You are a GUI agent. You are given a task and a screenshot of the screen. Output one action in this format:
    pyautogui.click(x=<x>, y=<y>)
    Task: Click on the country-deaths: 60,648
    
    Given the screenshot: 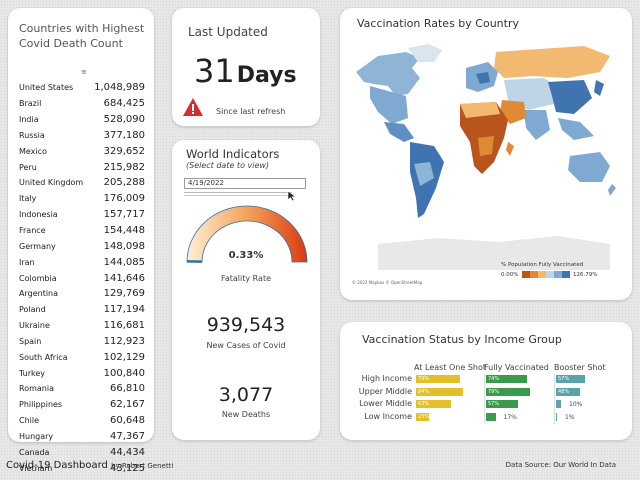 What is the action you would take?
    pyautogui.click(x=127, y=421)
    